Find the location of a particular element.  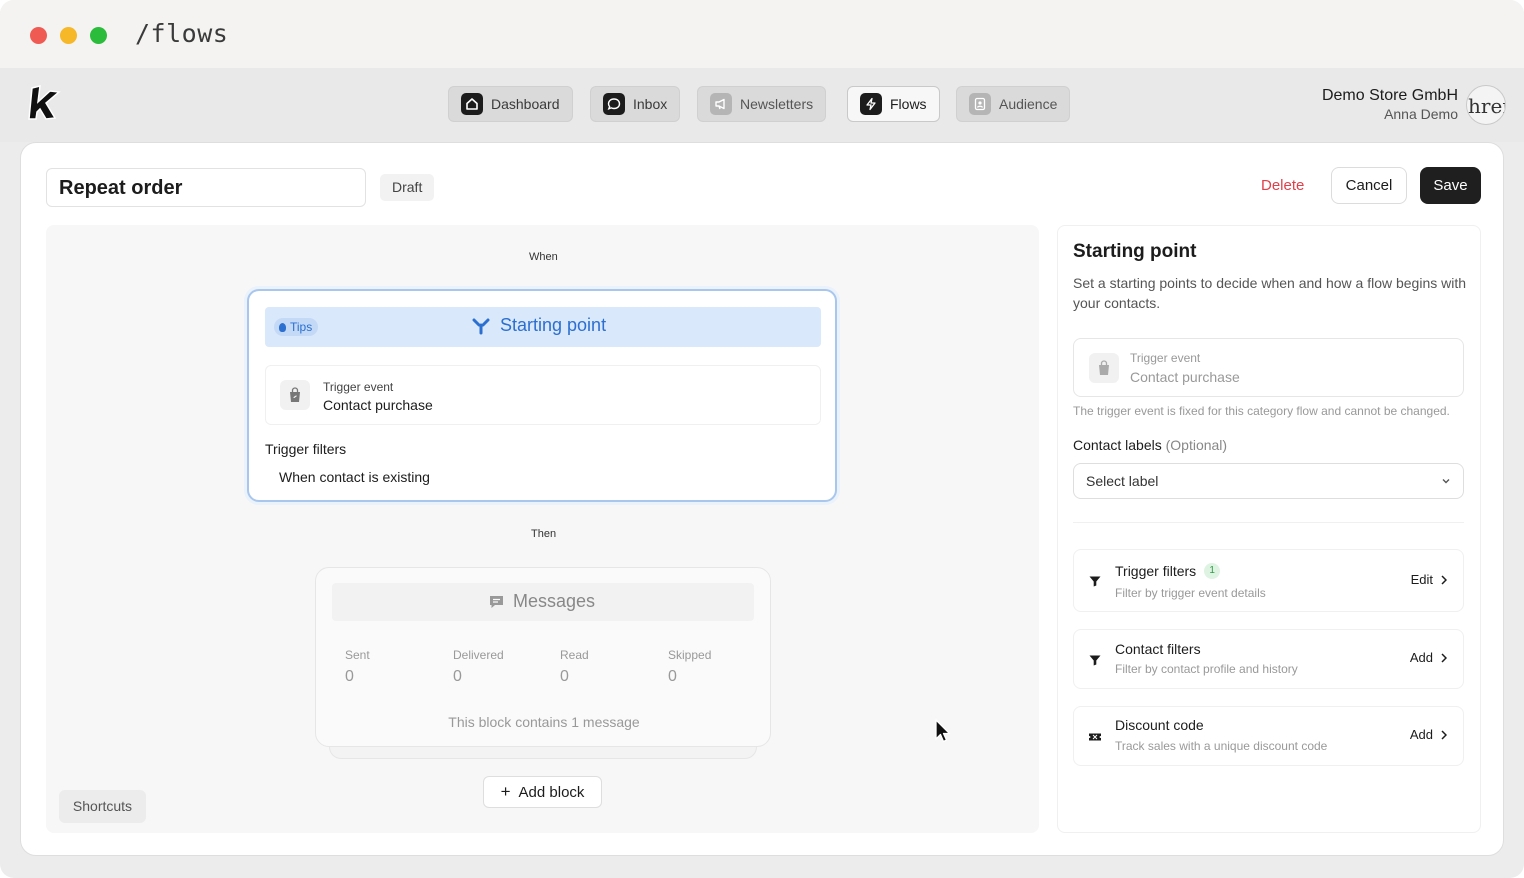

option-title: Contact filters is located at coordinates (1158, 649).